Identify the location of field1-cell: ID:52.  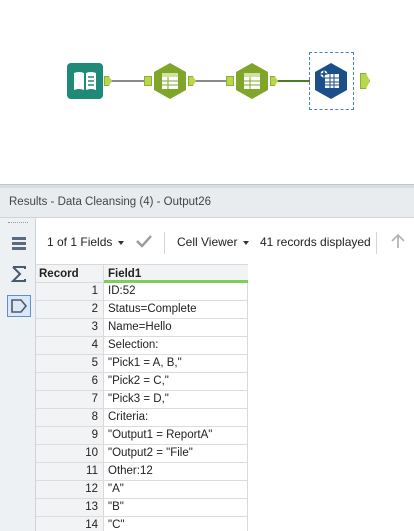
(176, 291).